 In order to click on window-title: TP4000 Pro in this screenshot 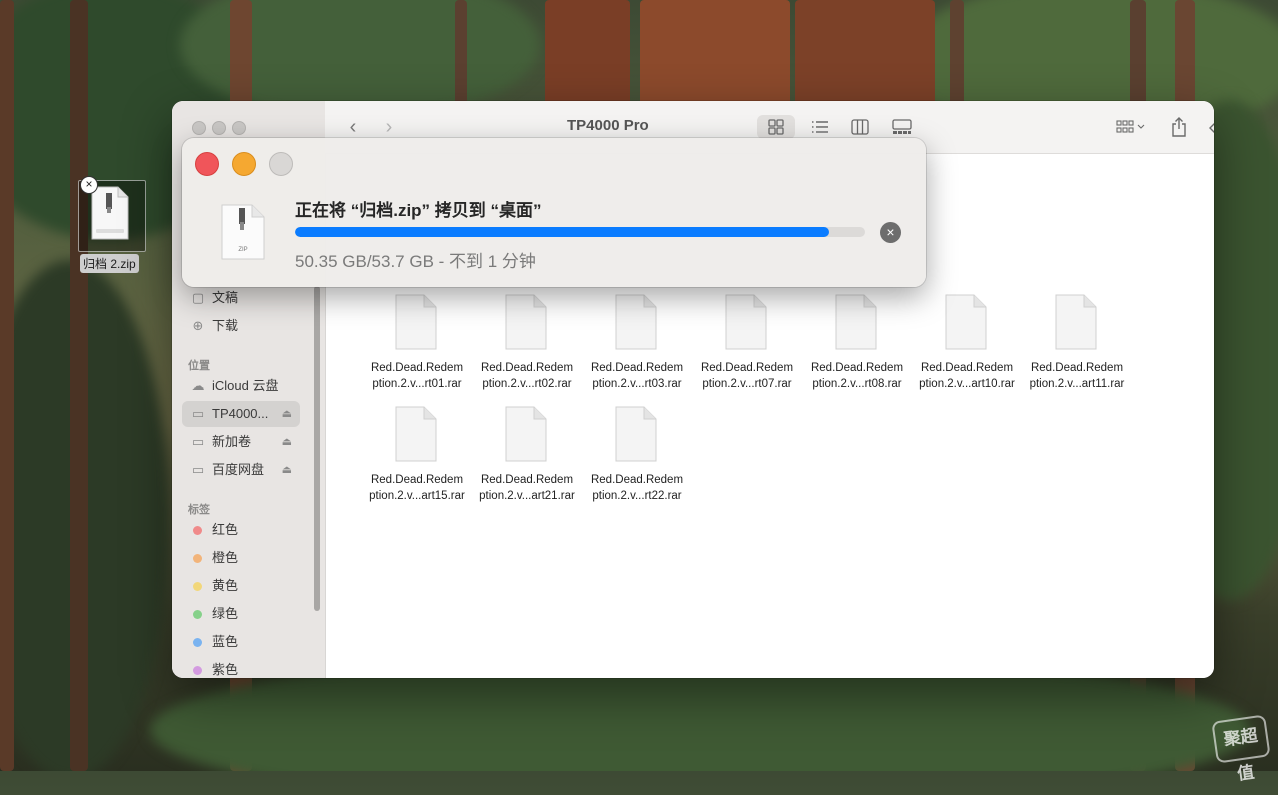, I will do `click(608, 125)`.